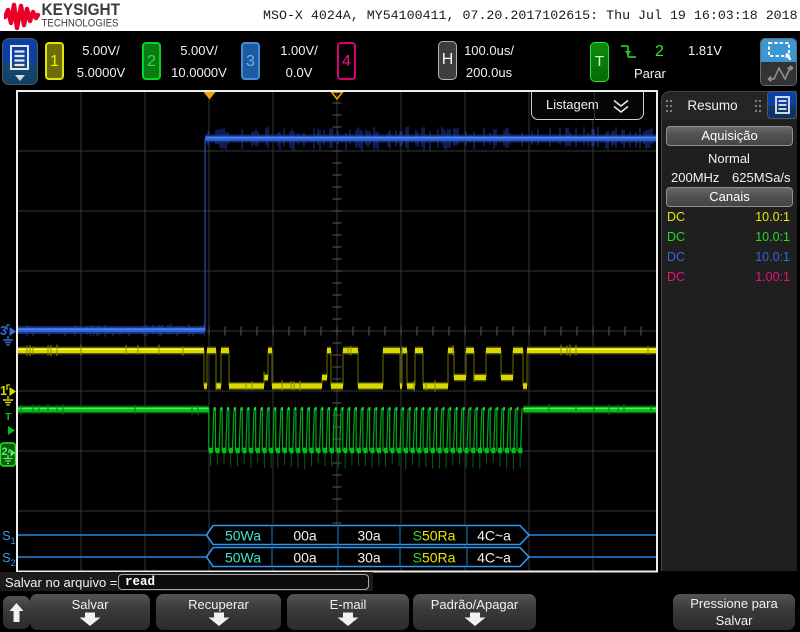 The height and width of the screenshot is (632, 800). I want to click on svg-text: T, so click(8, 417).